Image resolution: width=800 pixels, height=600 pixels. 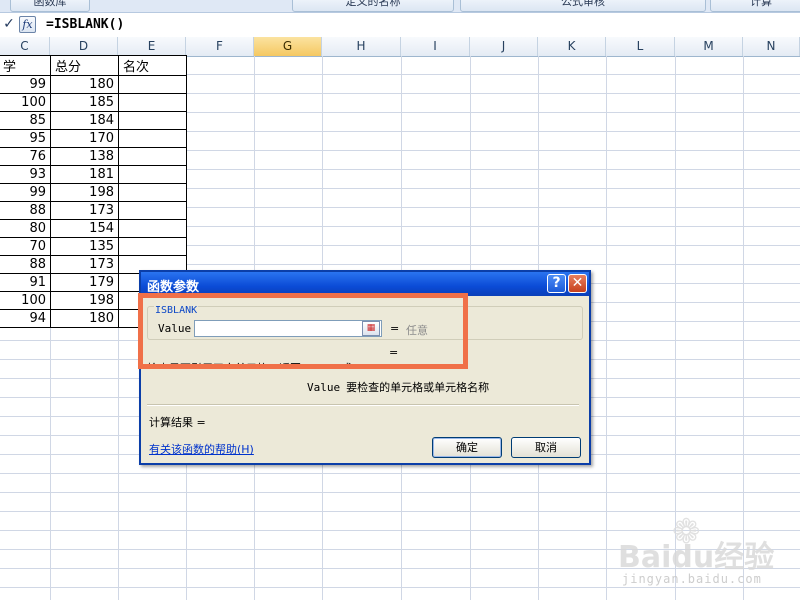 I want to click on column-header-h: H, so click(x=361, y=46).